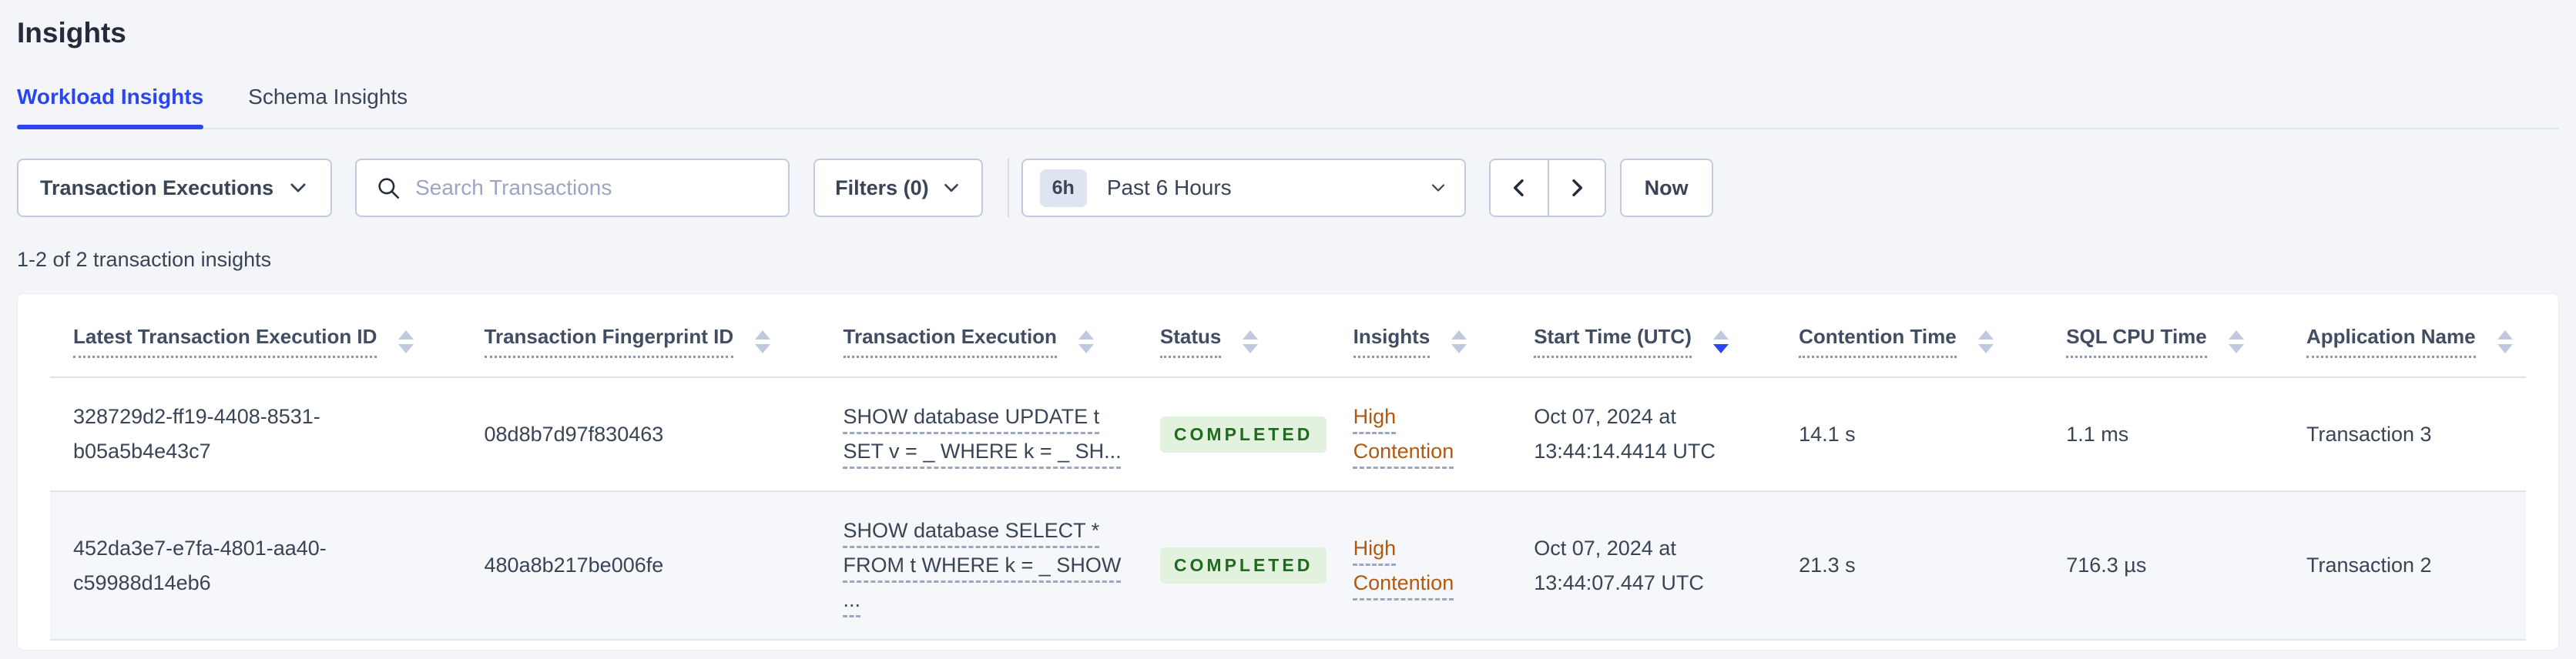  Describe the element at coordinates (1910, 336) in the screenshot. I see `column-header-contention-time: Contention Time` at that location.